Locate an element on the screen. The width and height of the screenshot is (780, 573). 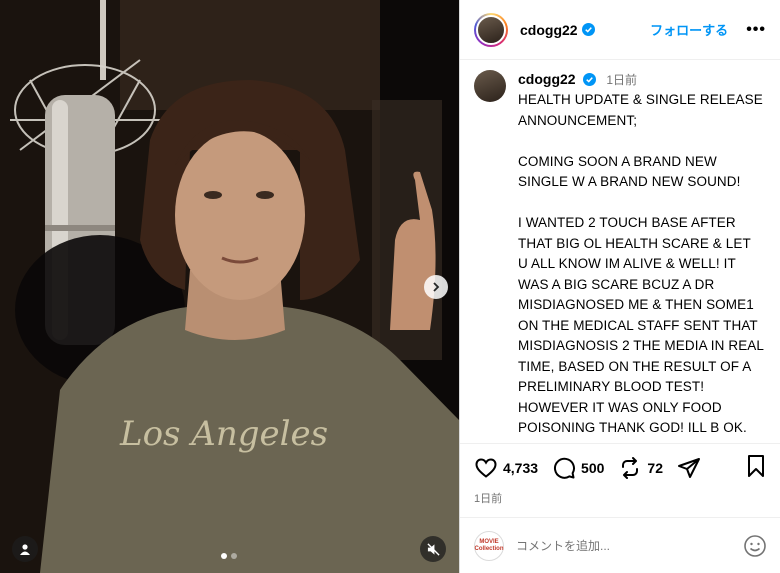
emoji-icon is located at coordinates (755, 546).